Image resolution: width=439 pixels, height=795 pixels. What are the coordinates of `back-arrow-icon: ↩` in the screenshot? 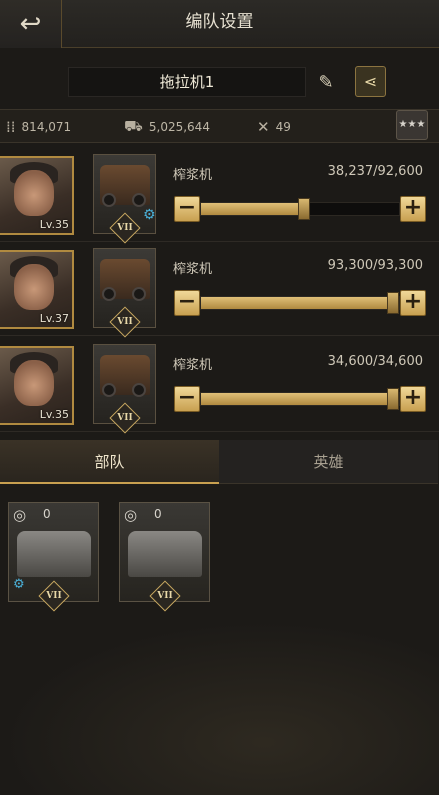 It's located at (30, 24).